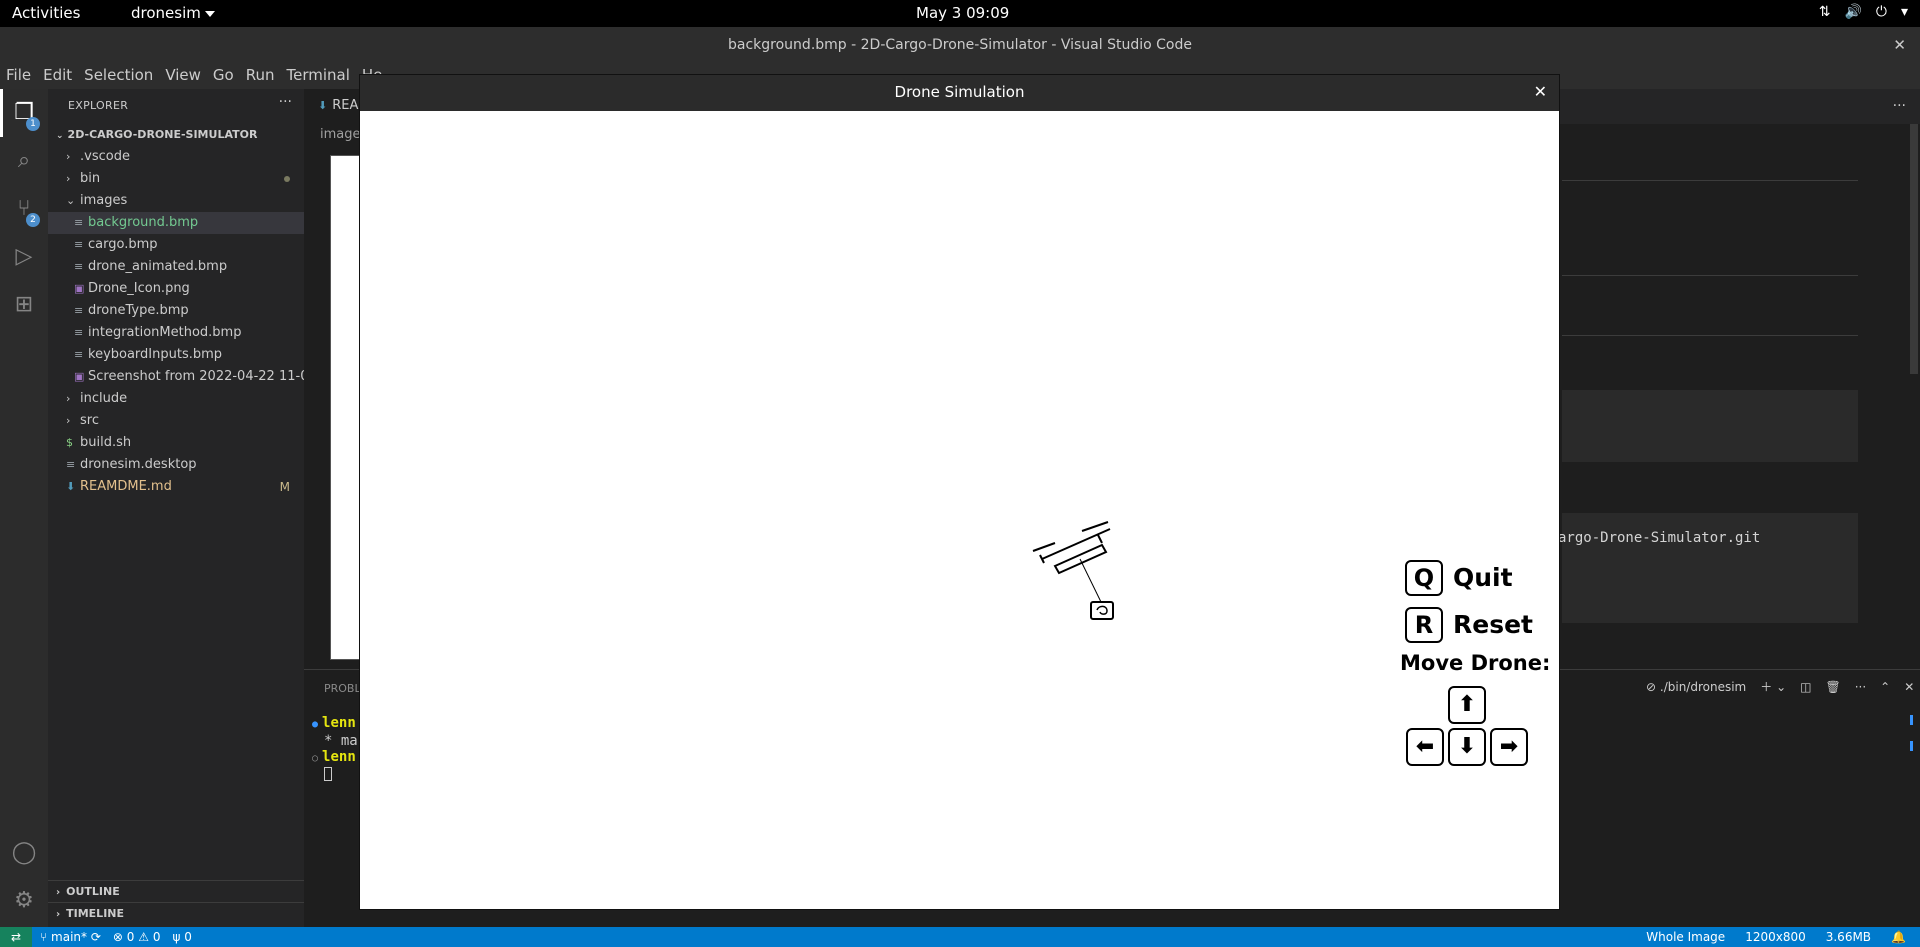 This screenshot has height=947, width=1920. Describe the element at coordinates (1685, 937) in the screenshot. I see `image-zoom-mode: Whole Image` at that location.